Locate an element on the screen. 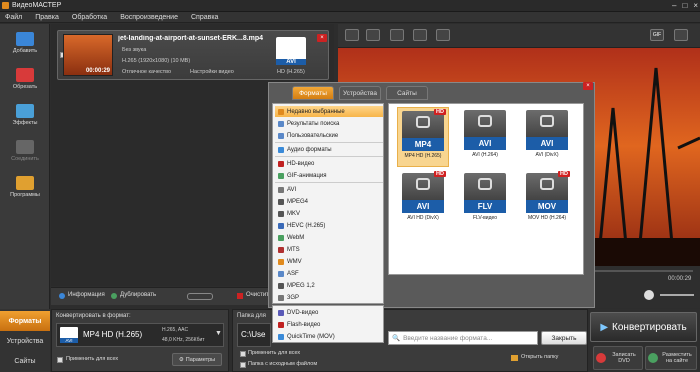 This screenshot has width=700, height=372. popup-close-icon: × is located at coordinates (588, 86).